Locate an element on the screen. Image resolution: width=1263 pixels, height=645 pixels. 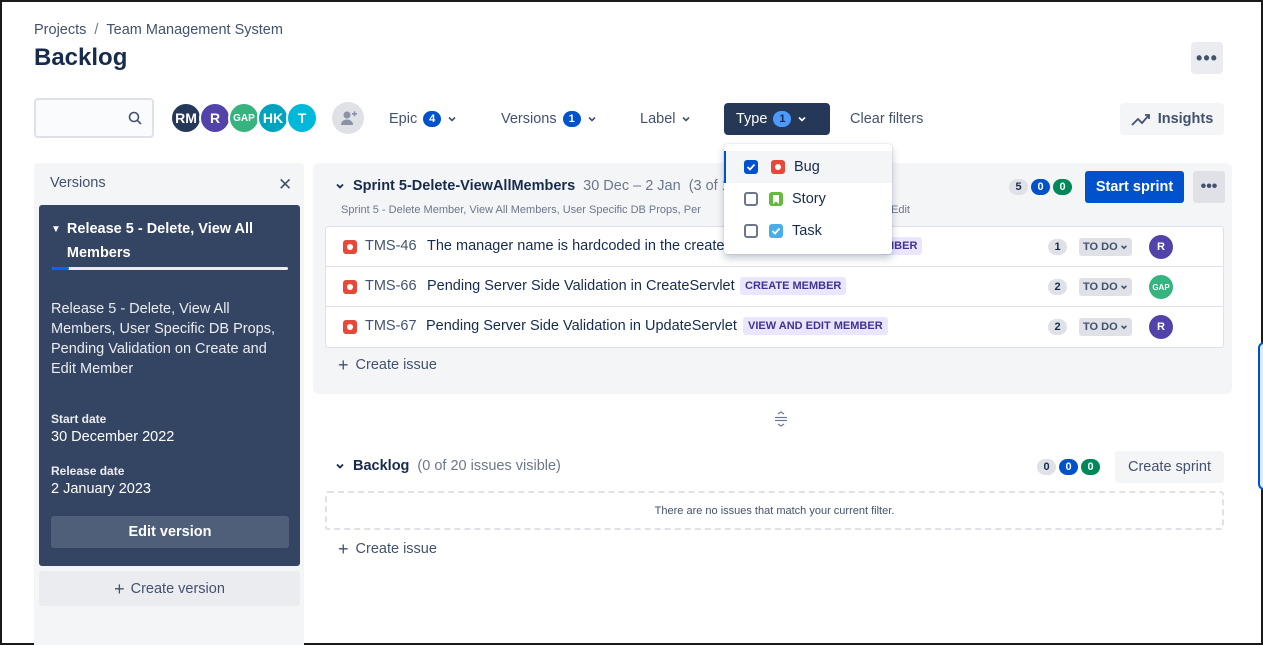
versions-filter-count: 1 is located at coordinates (571, 119).